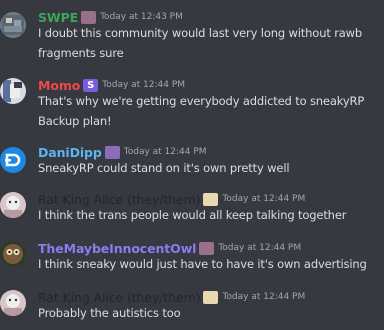 This screenshot has width=384, height=330. What do you see at coordinates (109, 313) in the screenshot?
I see `message-text: Probably the autistics too` at bounding box center [109, 313].